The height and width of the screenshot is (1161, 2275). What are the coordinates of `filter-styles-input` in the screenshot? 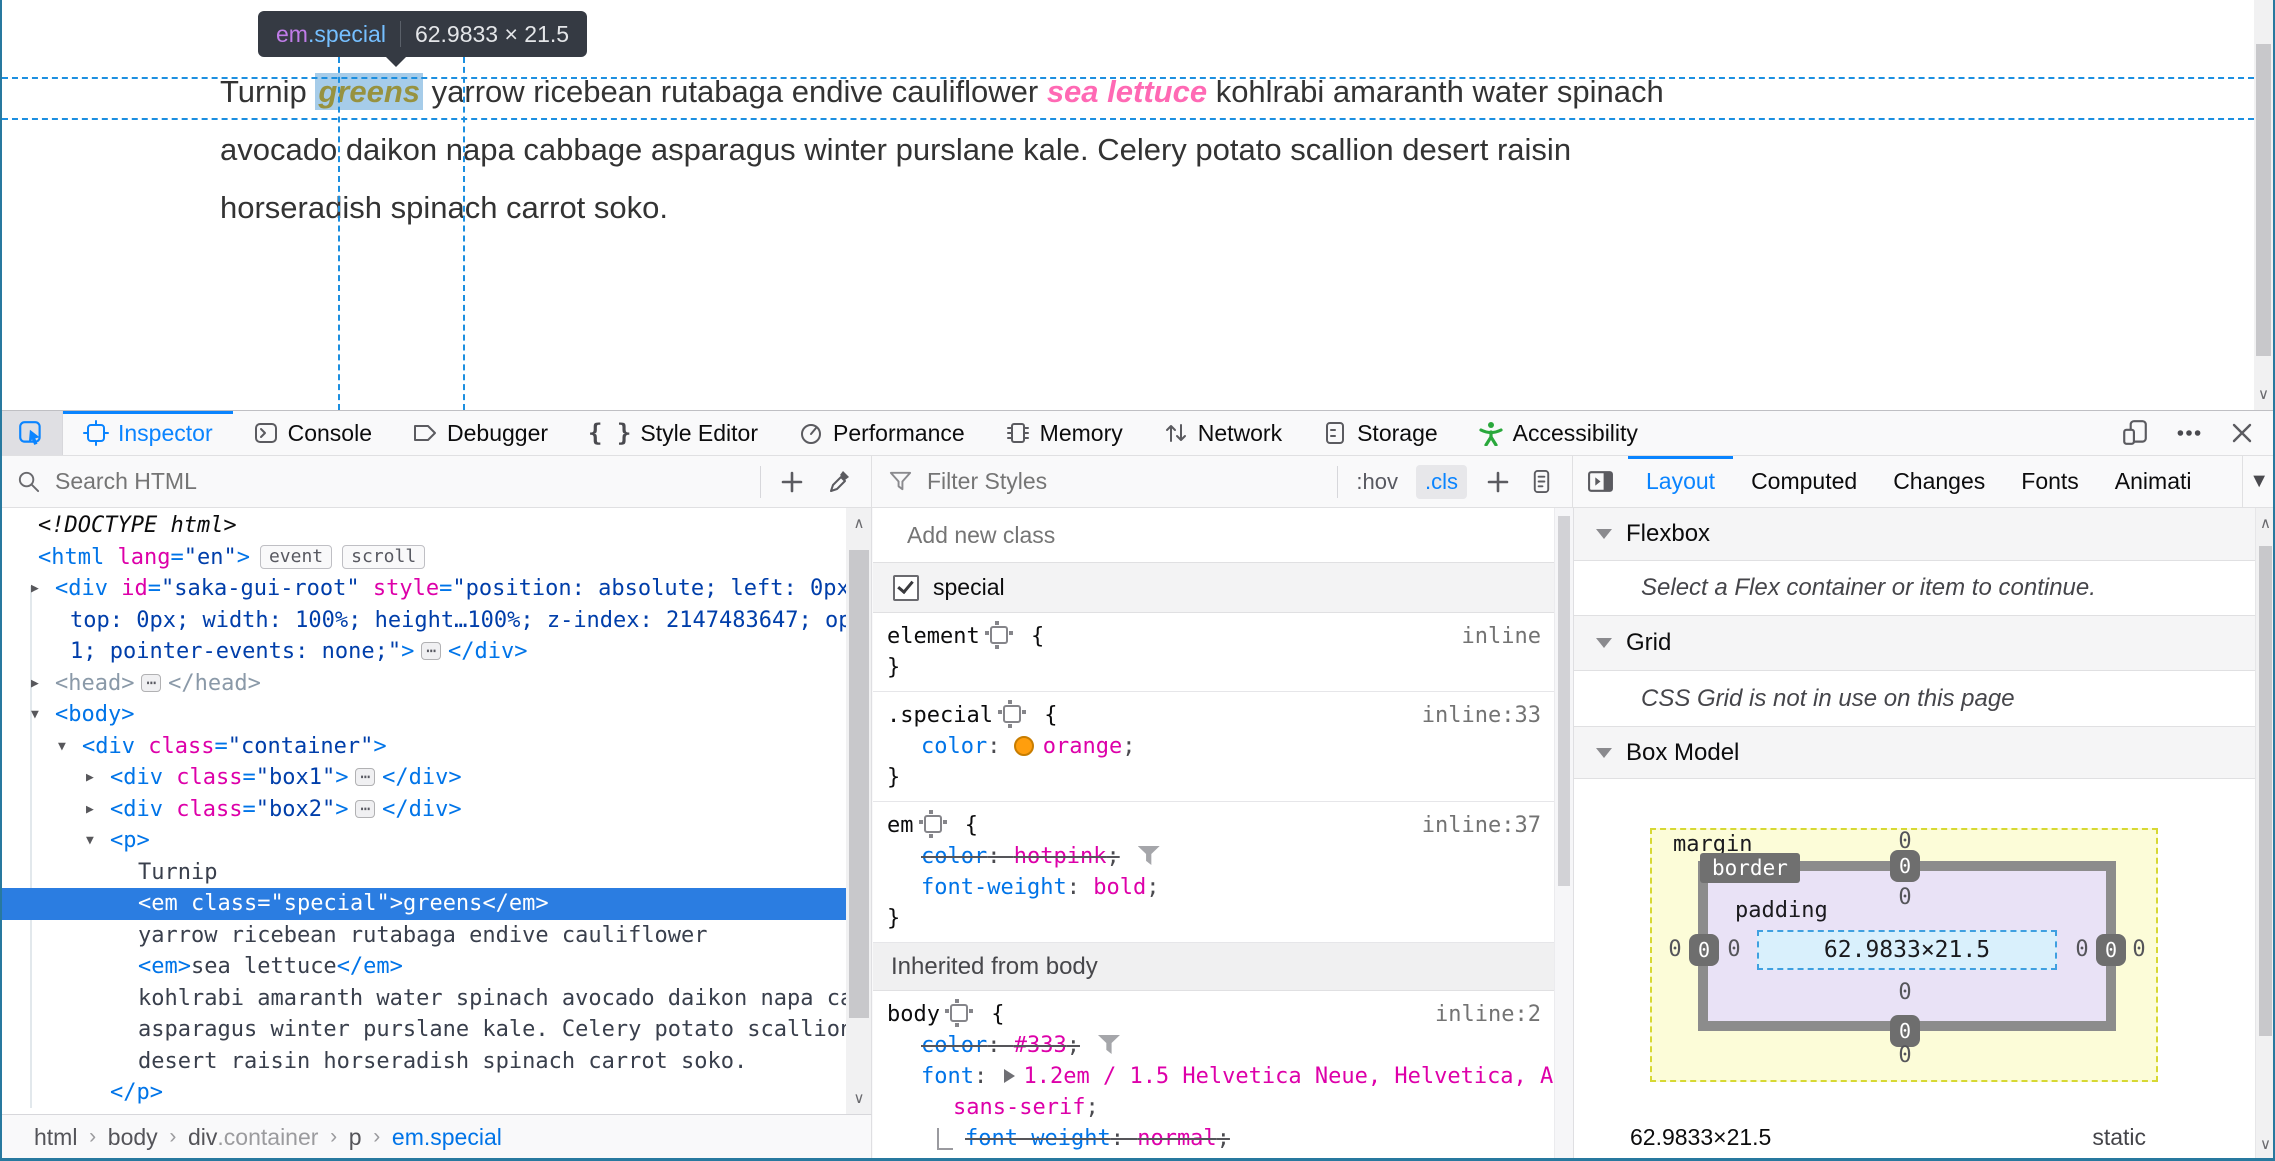 It's located at (1131, 481).